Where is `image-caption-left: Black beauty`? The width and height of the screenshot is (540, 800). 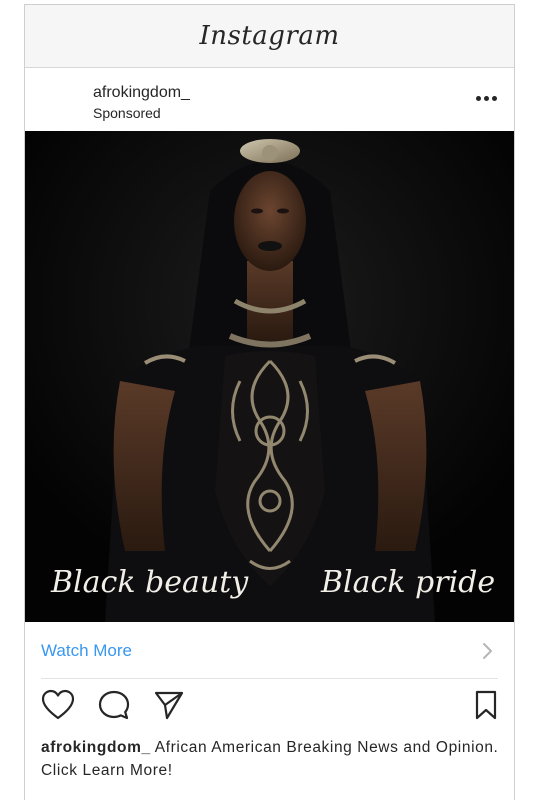
image-caption-left: Black beauty is located at coordinates (150, 582).